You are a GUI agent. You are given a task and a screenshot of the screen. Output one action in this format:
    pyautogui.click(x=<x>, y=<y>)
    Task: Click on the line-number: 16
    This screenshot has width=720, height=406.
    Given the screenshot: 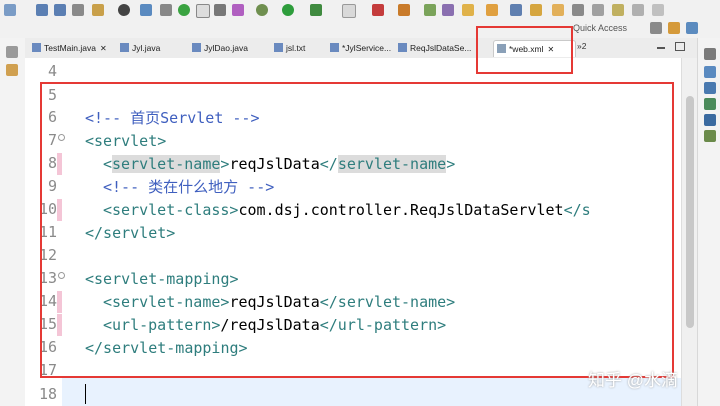 What is the action you would take?
    pyautogui.click(x=47, y=347)
    